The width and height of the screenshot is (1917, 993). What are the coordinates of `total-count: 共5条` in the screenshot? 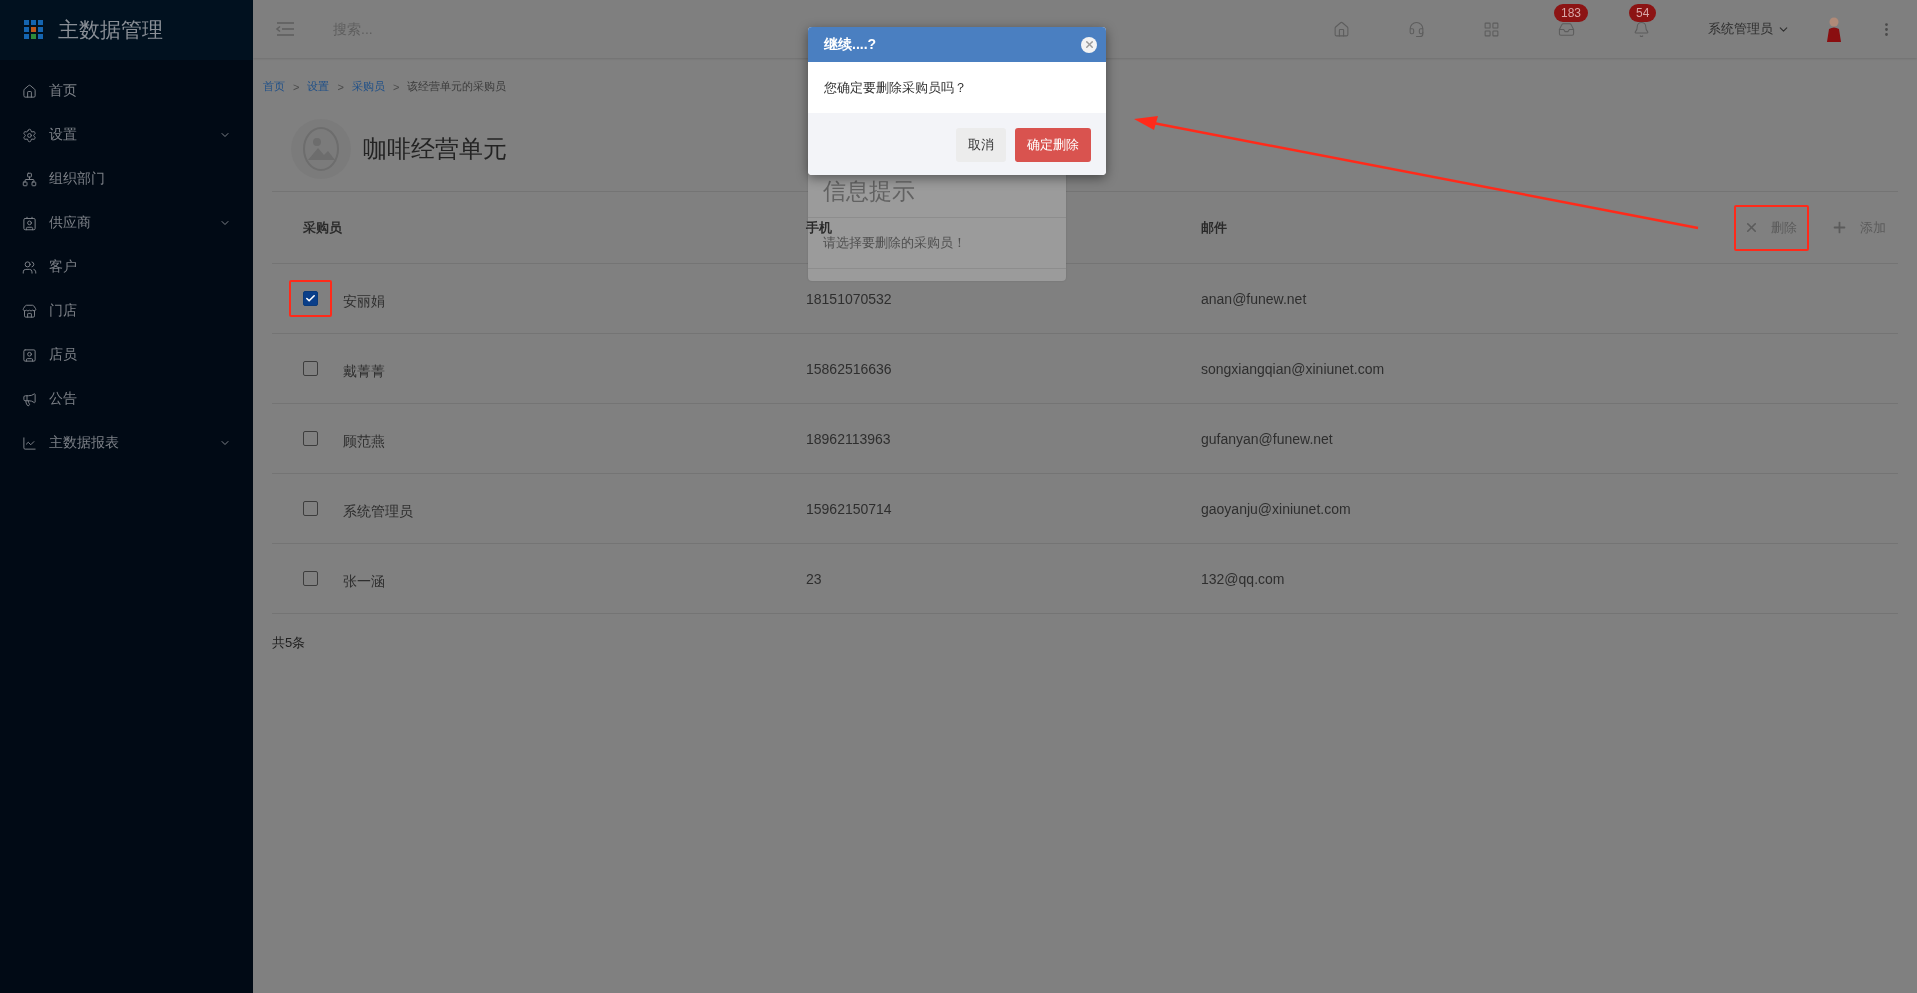 It's located at (289, 642).